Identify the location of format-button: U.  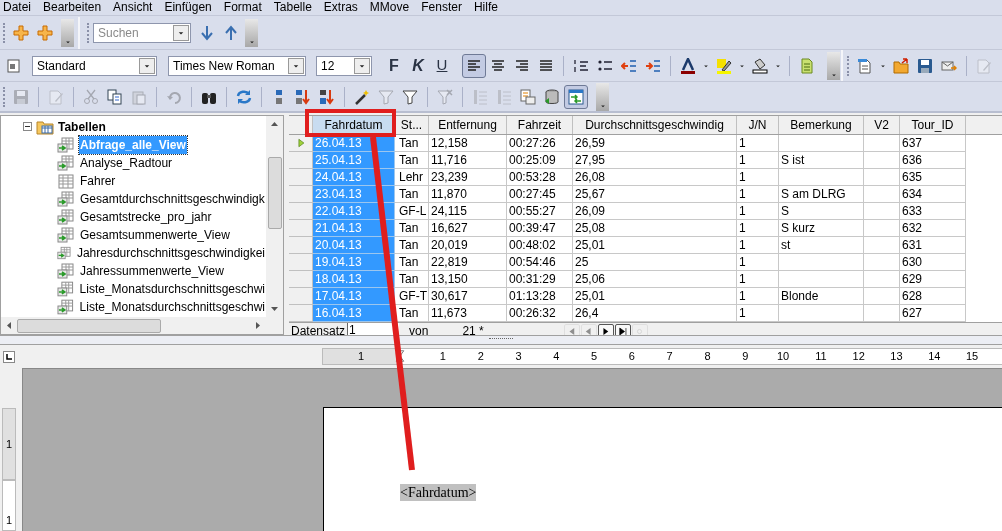
(442, 65).